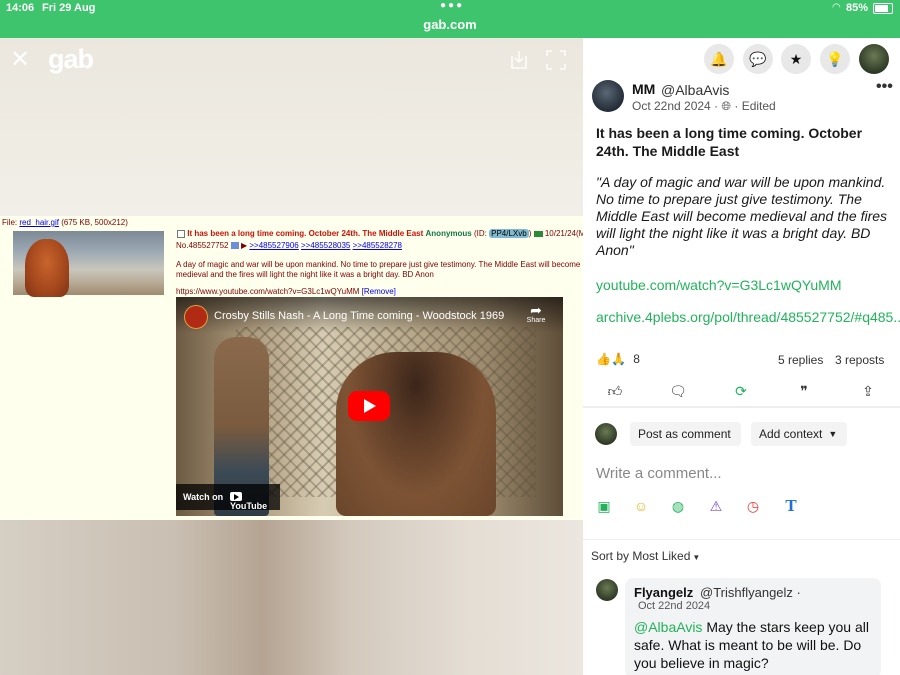  I want to click on post-thumbnail, so click(88, 264).